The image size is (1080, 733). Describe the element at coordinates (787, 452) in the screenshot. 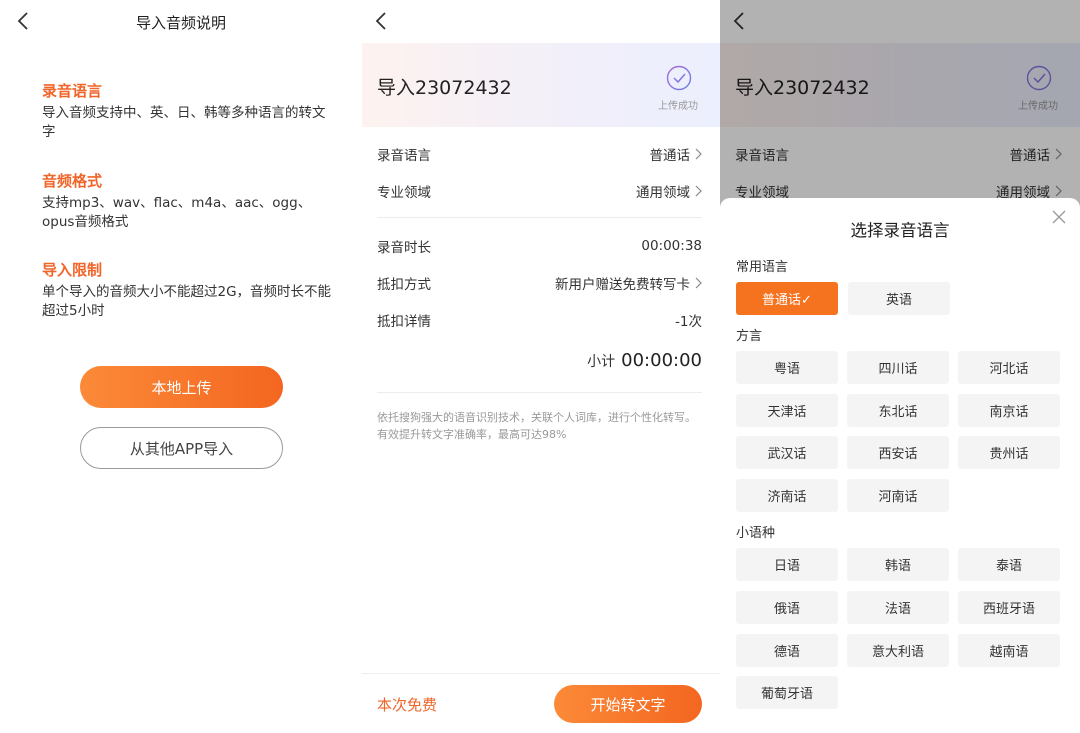

I see `chip-dialect: 武汉话` at that location.